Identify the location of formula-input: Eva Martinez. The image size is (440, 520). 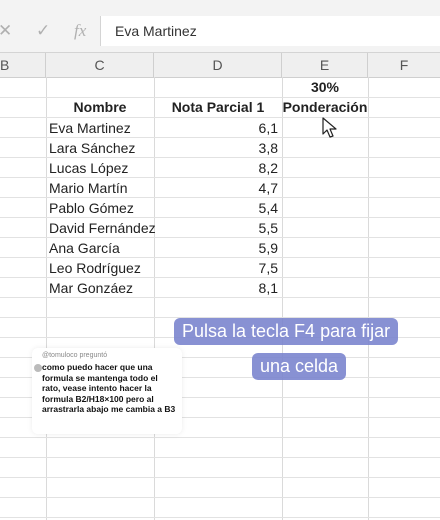
(270, 31).